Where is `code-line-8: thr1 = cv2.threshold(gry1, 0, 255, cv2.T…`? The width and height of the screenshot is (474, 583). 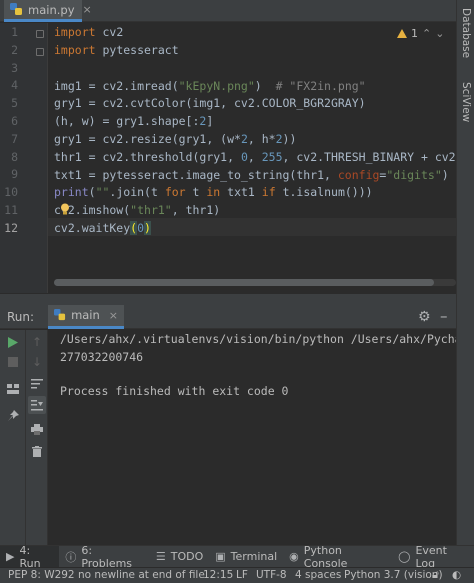 code-line-8: thr1 = cv2.threshold(gry1, 0, 255, cv2.T… is located at coordinates (255, 157).